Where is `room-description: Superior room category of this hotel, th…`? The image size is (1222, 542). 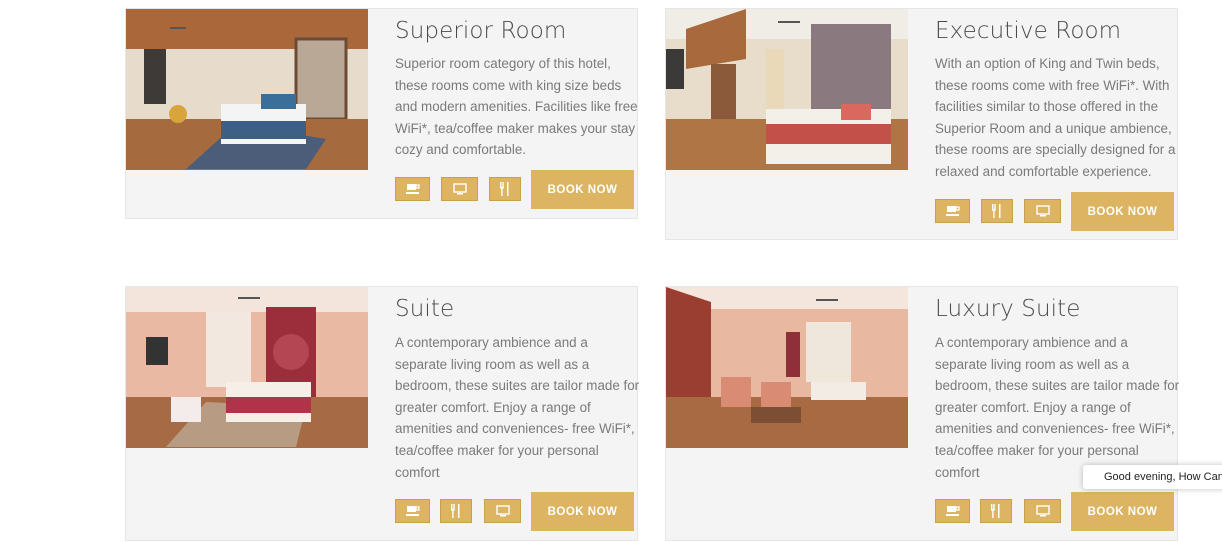 room-description: Superior room category of this hotel, th… is located at coordinates (516, 107).